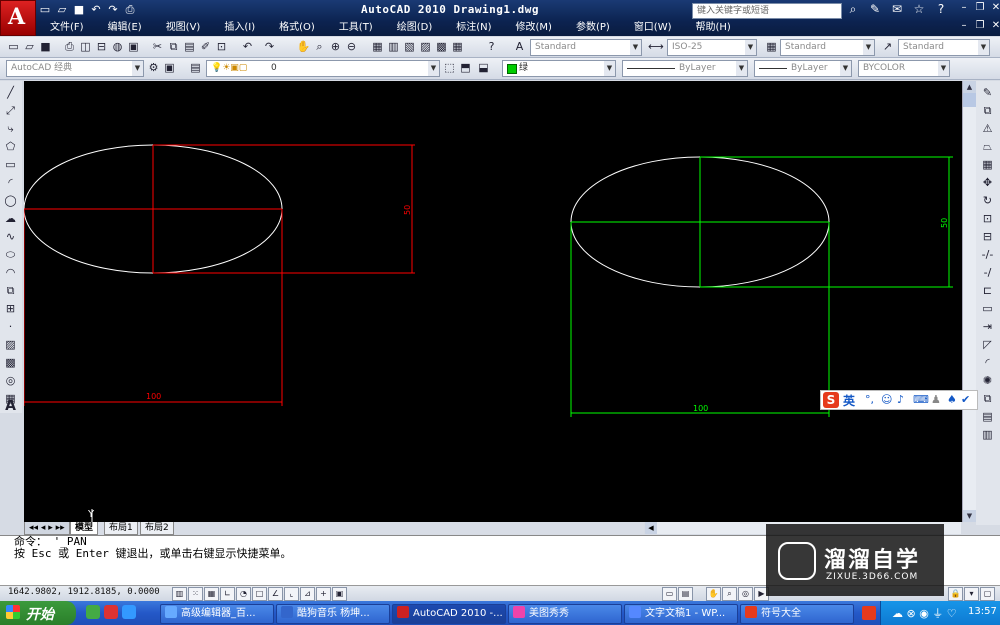  Describe the element at coordinates (47, 528) in the screenshot. I see `tab-nav-arrows: ◂◂ ◂ ▸ ▸▸` at that location.